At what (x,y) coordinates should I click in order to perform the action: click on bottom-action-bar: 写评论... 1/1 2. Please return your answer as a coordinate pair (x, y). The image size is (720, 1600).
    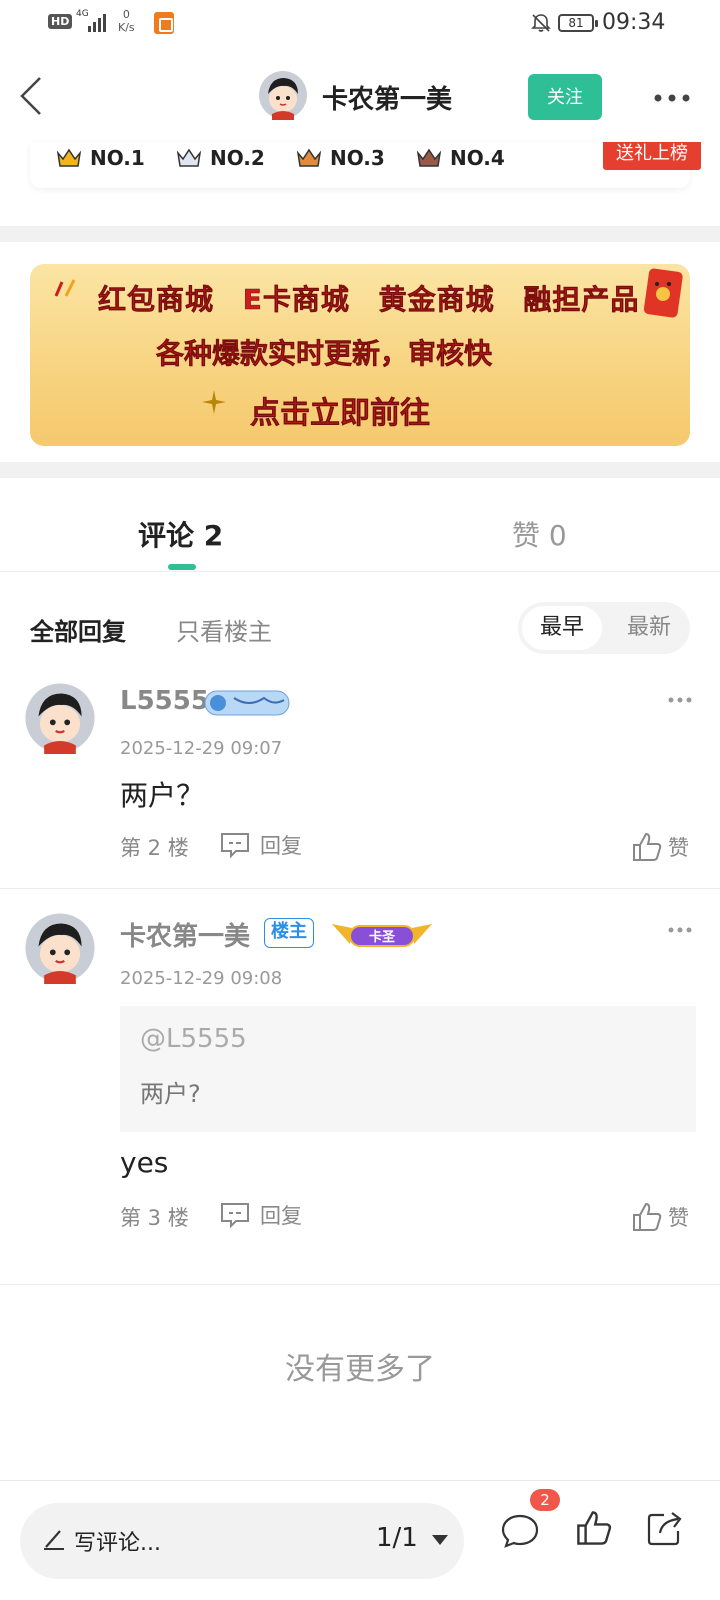
    Looking at the image, I should click on (360, 1540).